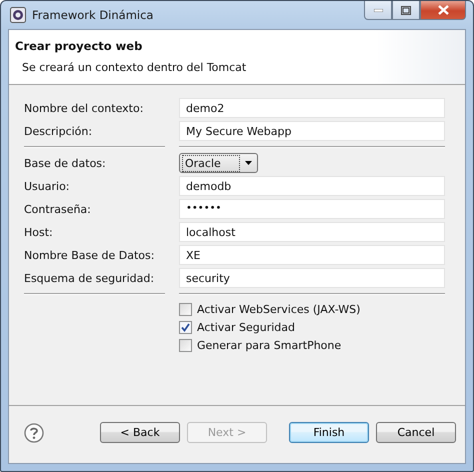 The width and height of the screenshot is (474, 472). Describe the element at coordinates (34, 432) in the screenshot. I see `help-icon` at that location.